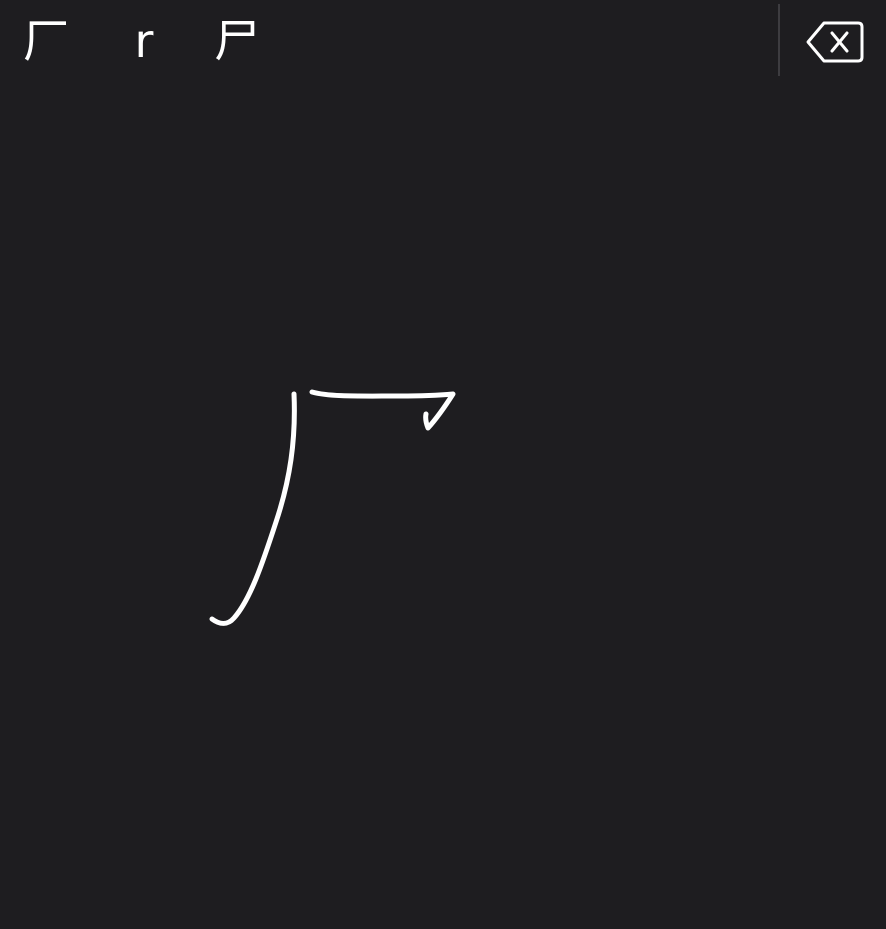 This screenshot has height=929, width=886. What do you see at coordinates (779, 40) in the screenshot?
I see `candidate-divider` at bounding box center [779, 40].